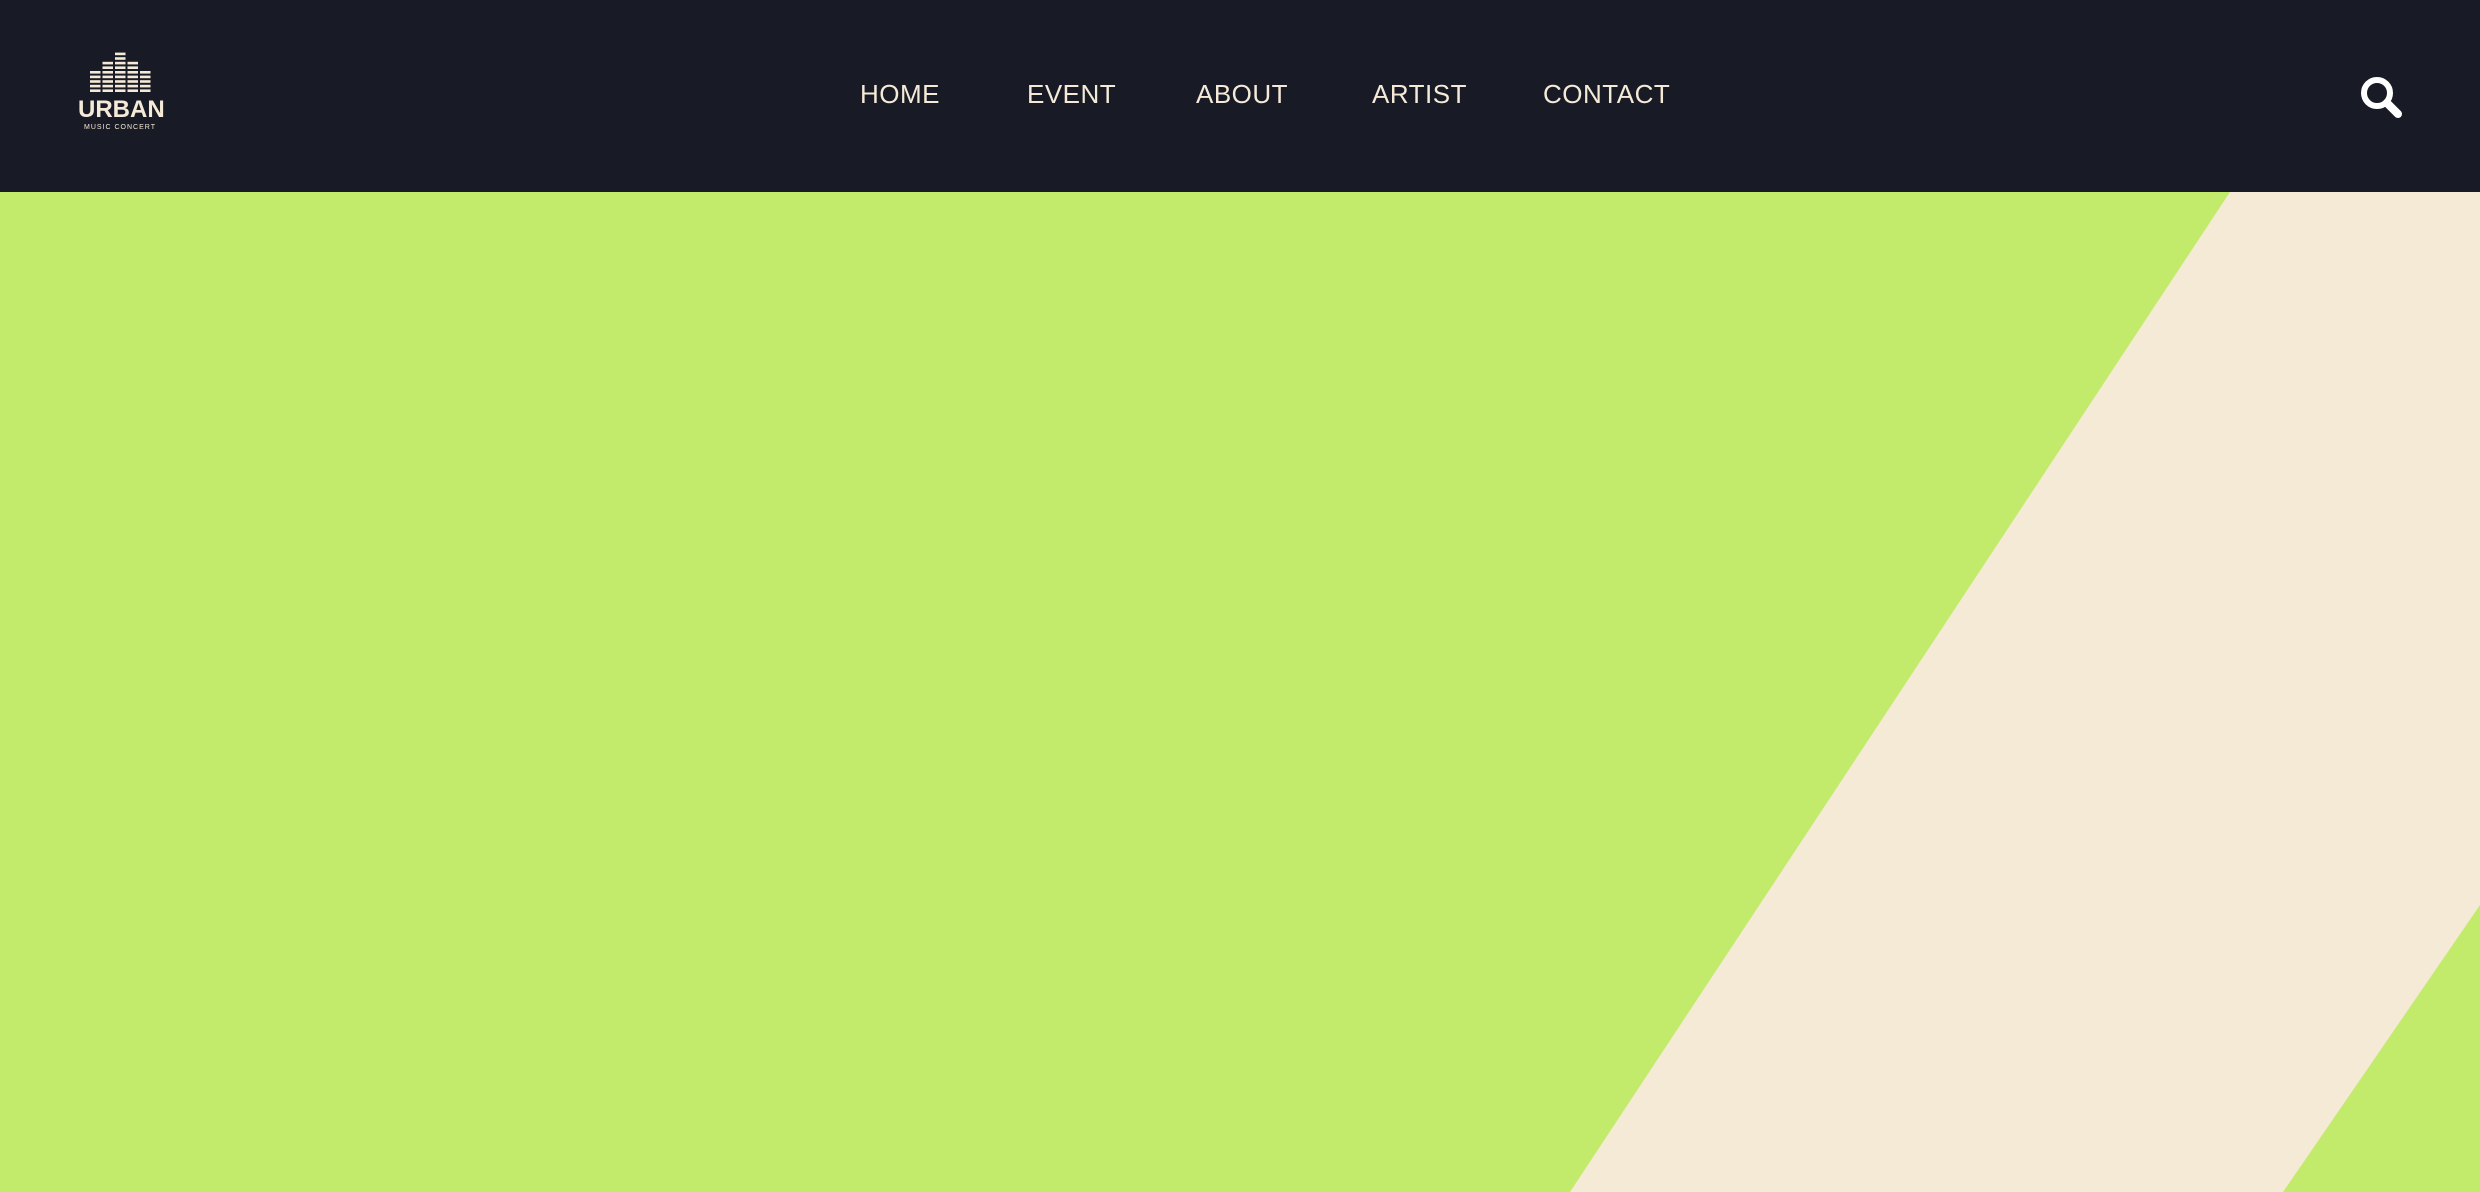 The image size is (2480, 1192). What do you see at coordinates (120, 127) in the screenshot?
I see `logo-subtitle: MUSIC CONCERT` at bounding box center [120, 127].